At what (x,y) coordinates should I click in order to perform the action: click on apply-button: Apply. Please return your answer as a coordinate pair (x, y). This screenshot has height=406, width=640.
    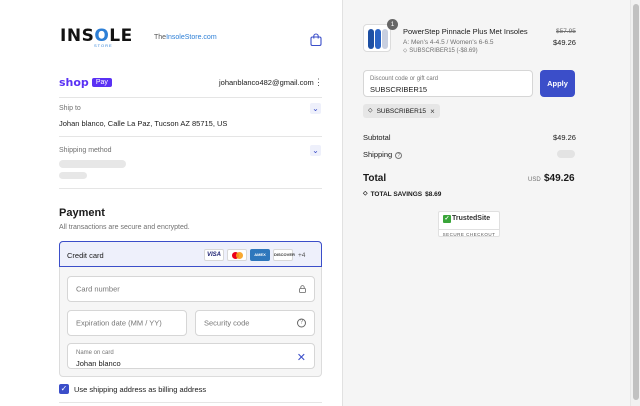
    Looking at the image, I should click on (557, 83).